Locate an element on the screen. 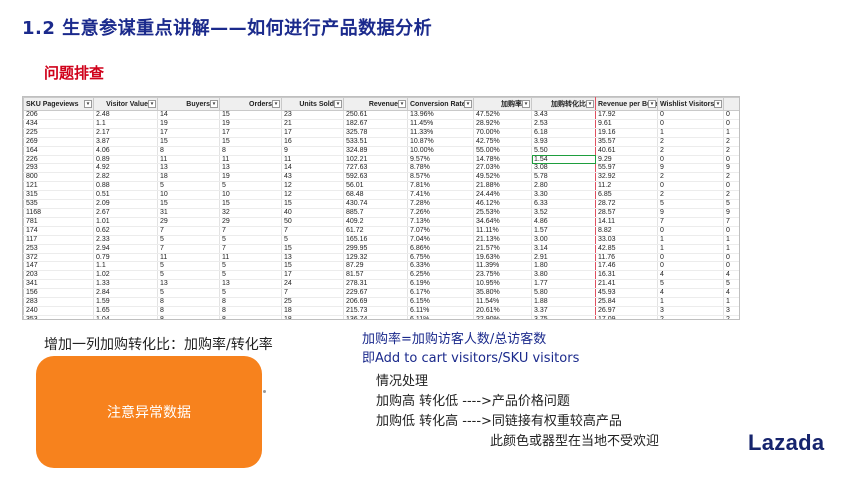 The height and width of the screenshot is (479, 845). table-cell: 28.72 is located at coordinates (626, 204).